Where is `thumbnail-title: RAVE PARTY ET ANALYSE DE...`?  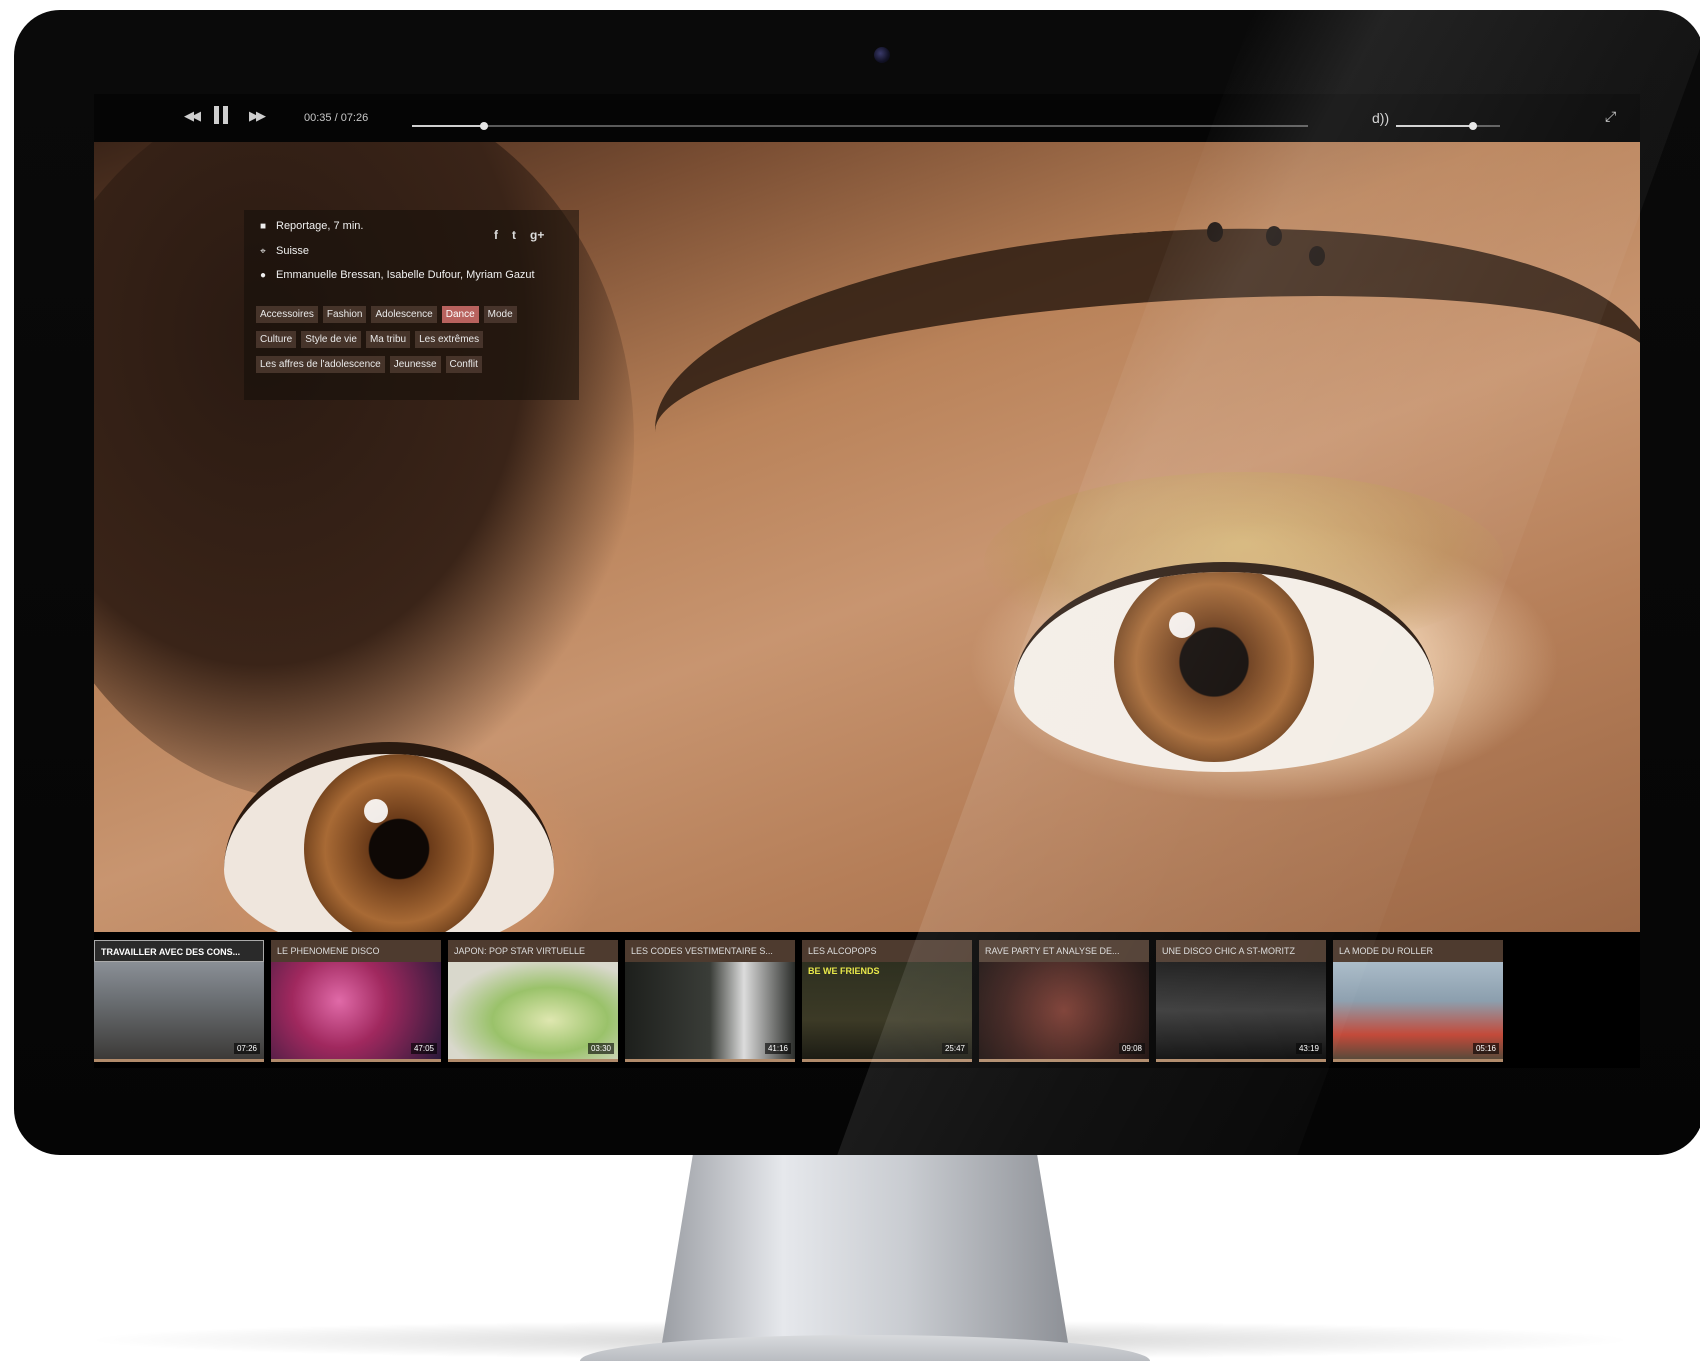 thumbnail-title: RAVE PARTY ET ANALYSE DE... is located at coordinates (1064, 951).